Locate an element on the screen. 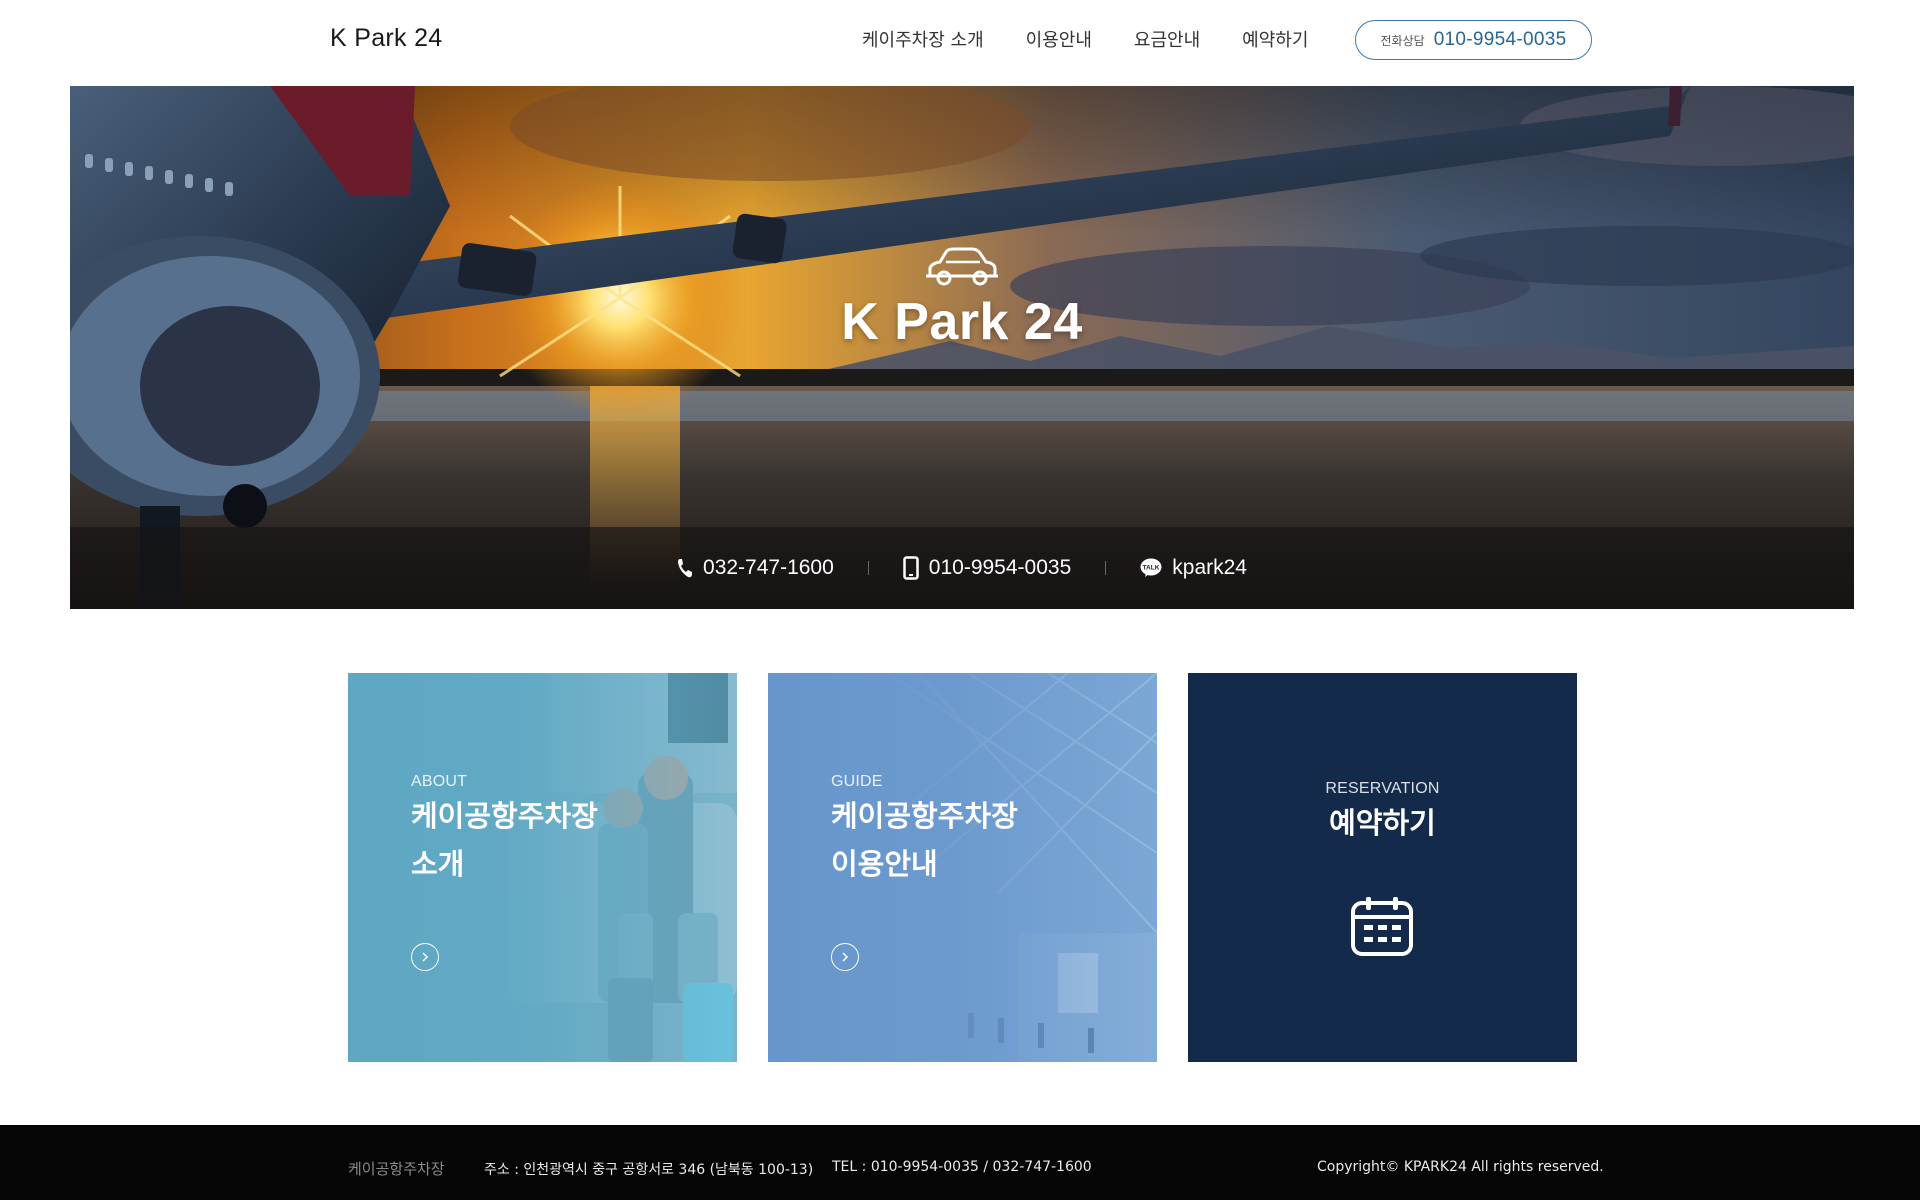  footer-copyright: Copyright© KPARK24 All rights reserved. is located at coordinates (1460, 1167).